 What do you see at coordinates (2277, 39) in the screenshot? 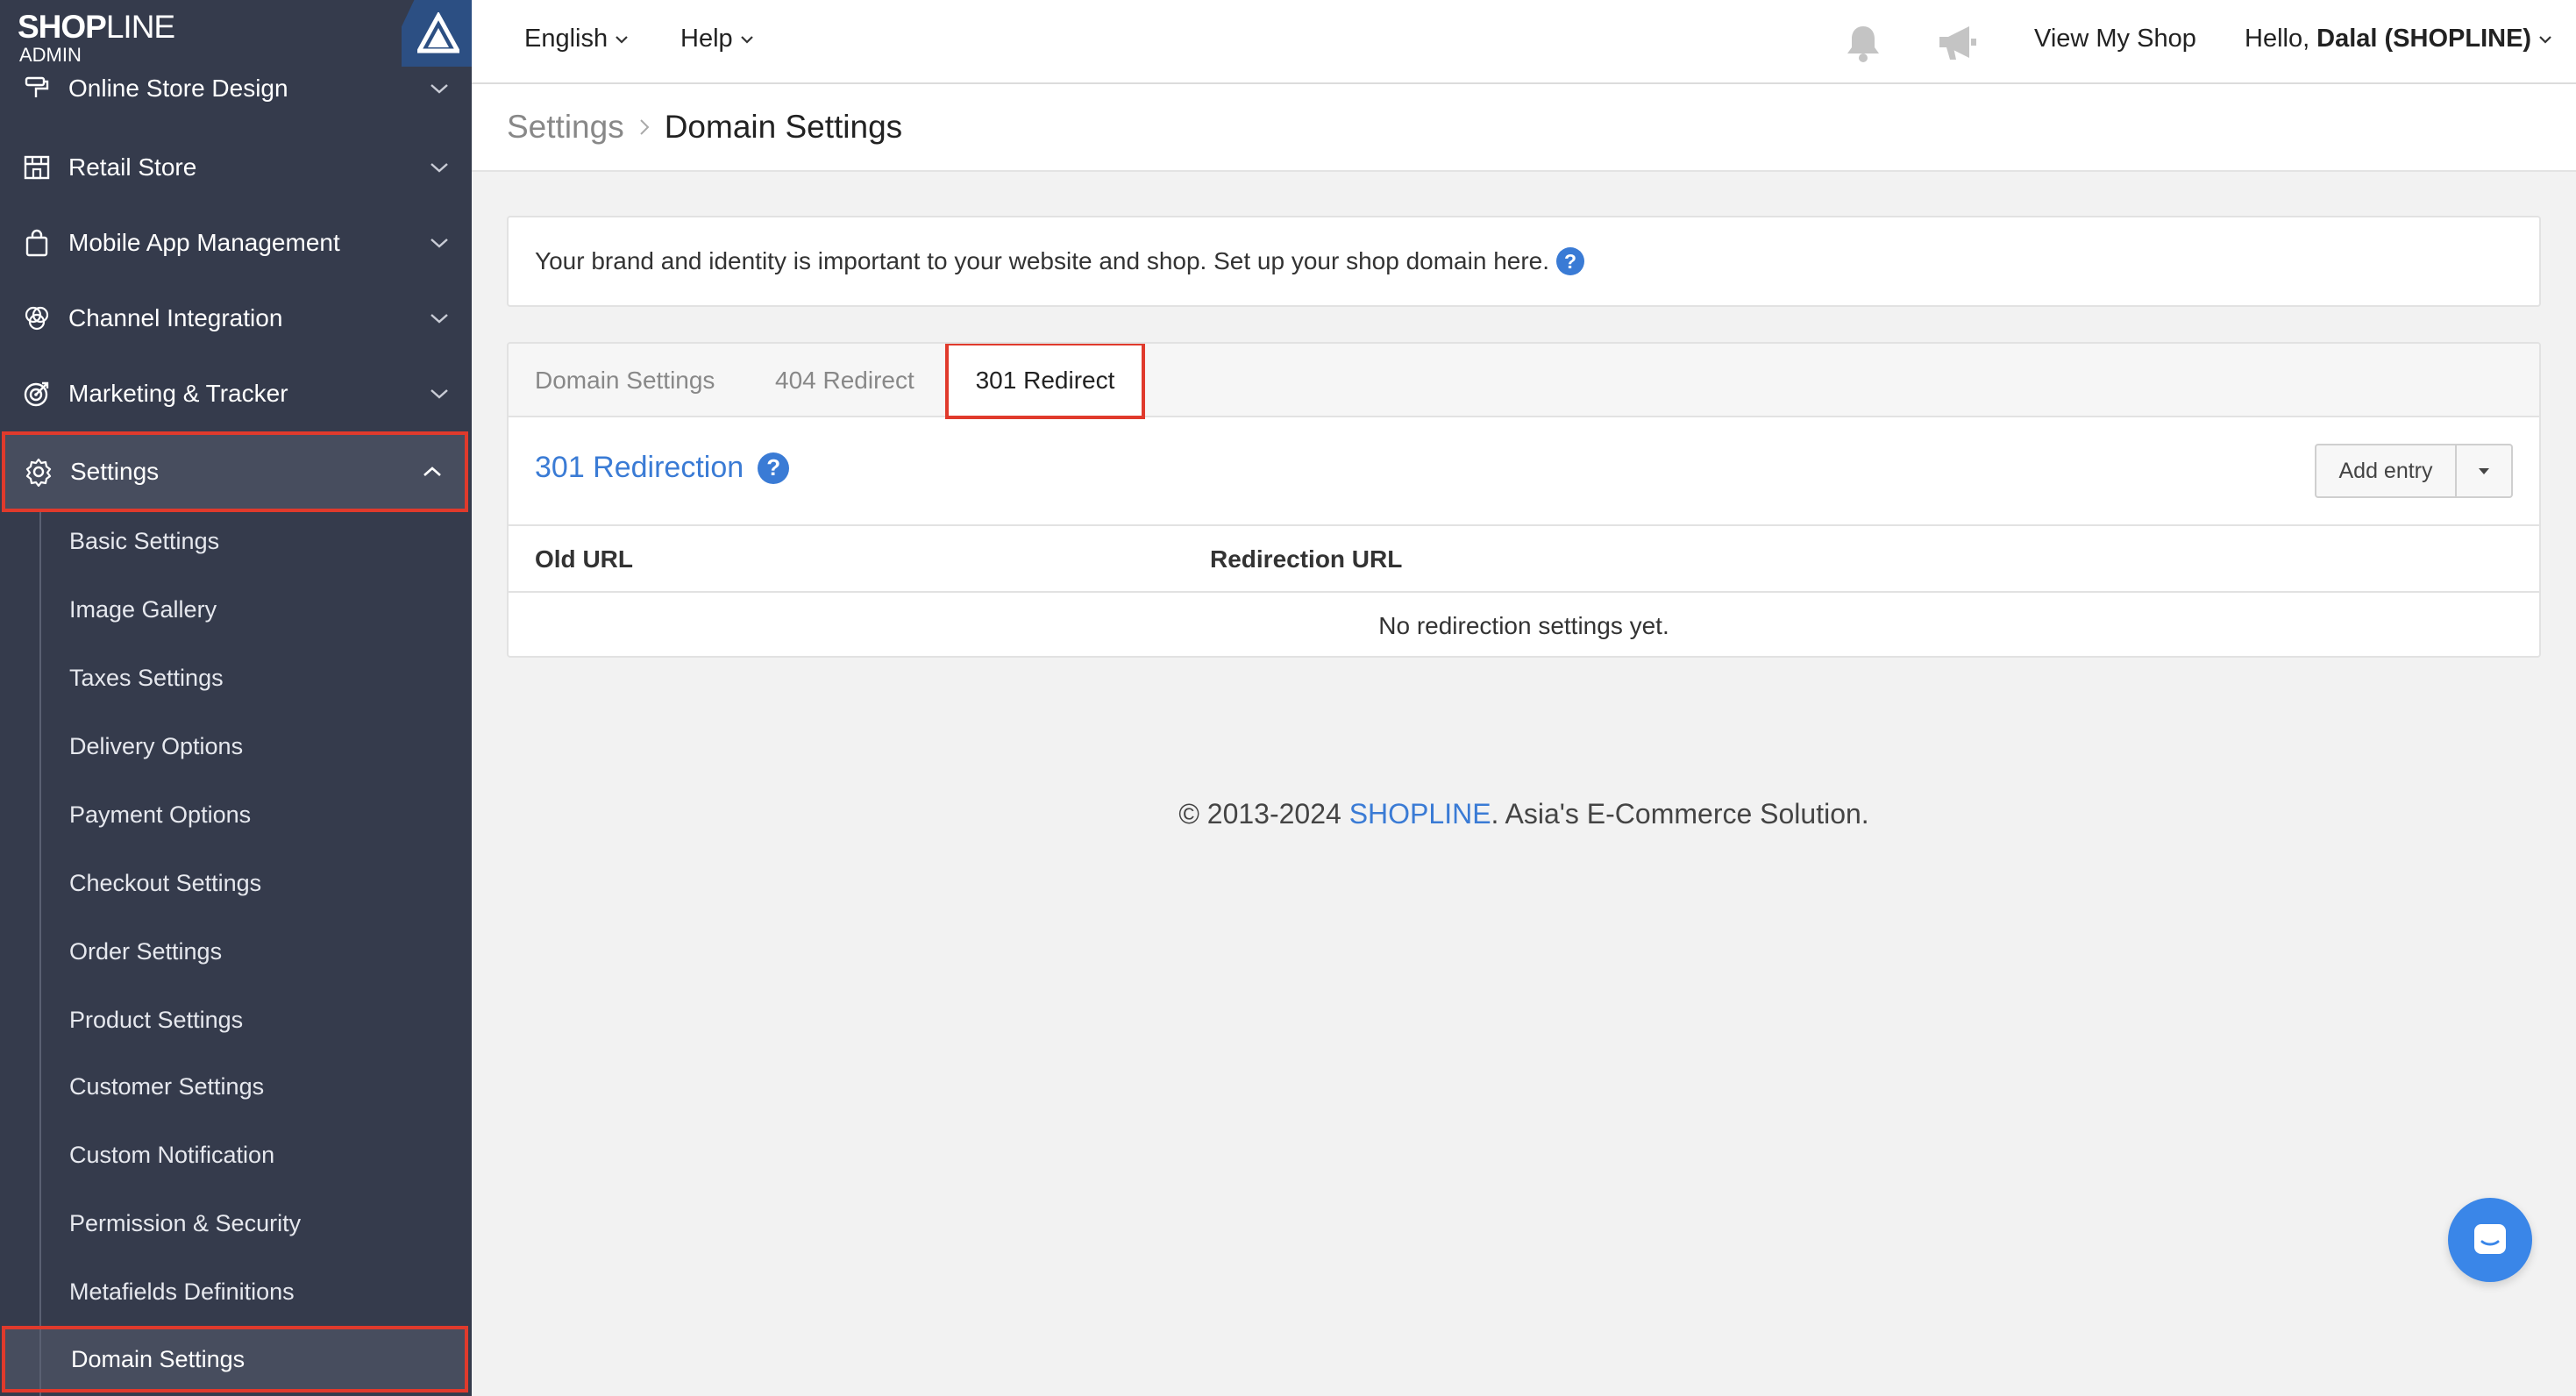
I see `greeting-text: Hello,` at bounding box center [2277, 39].